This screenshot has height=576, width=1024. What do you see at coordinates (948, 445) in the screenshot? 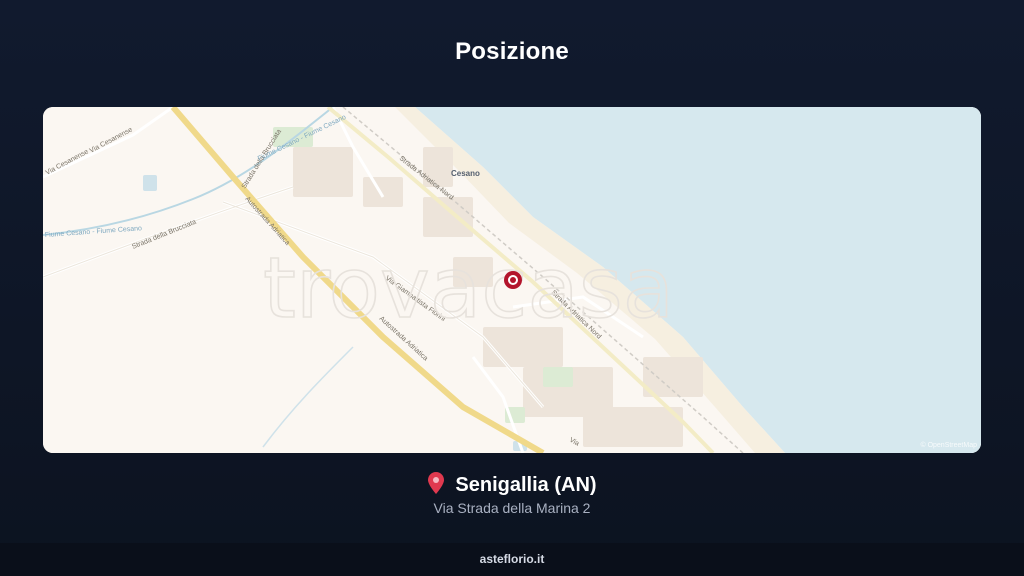
I see `map-attribution: © OpenStreetMap` at bounding box center [948, 445].